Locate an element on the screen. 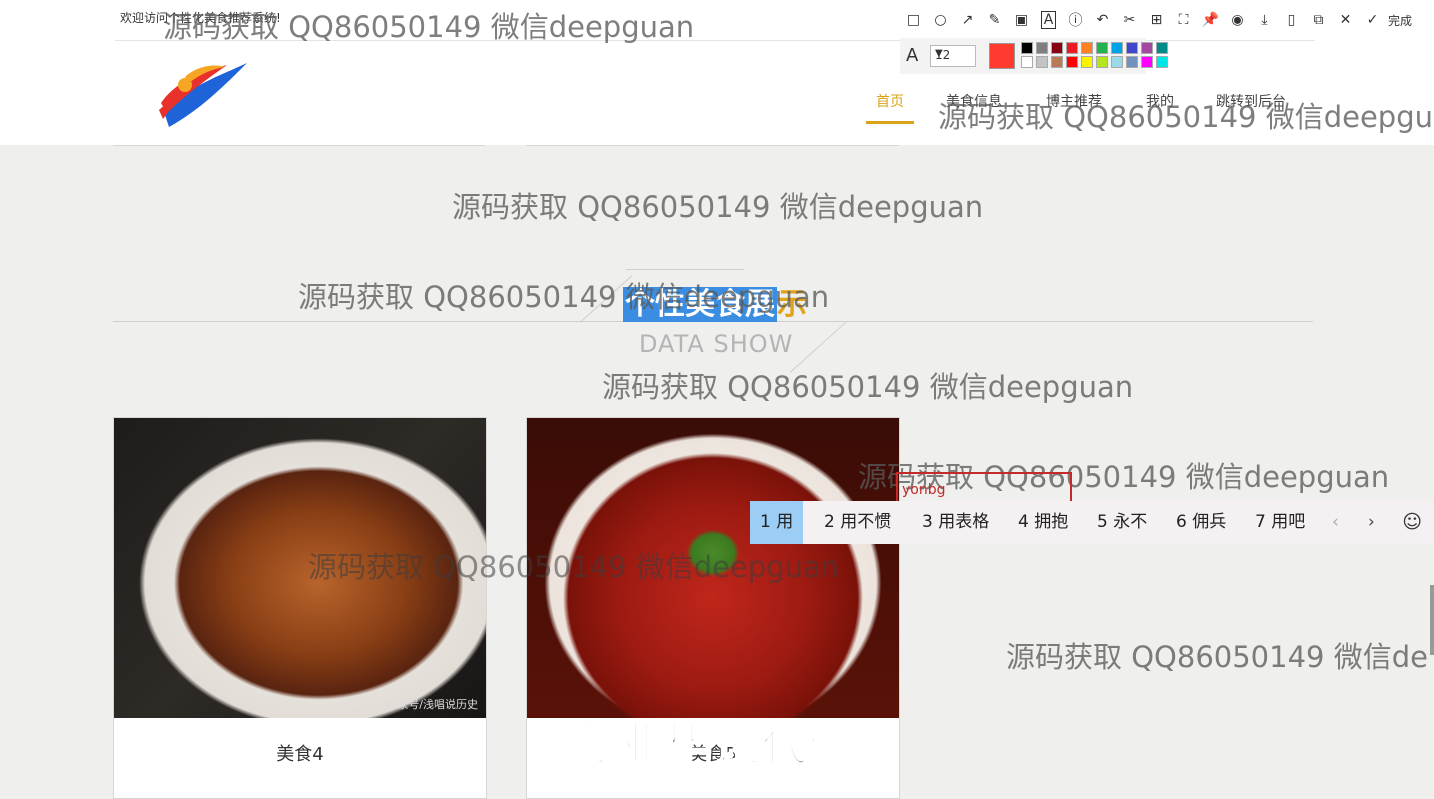  undo-icon: ↶ is located at coordinates (1102, 20).